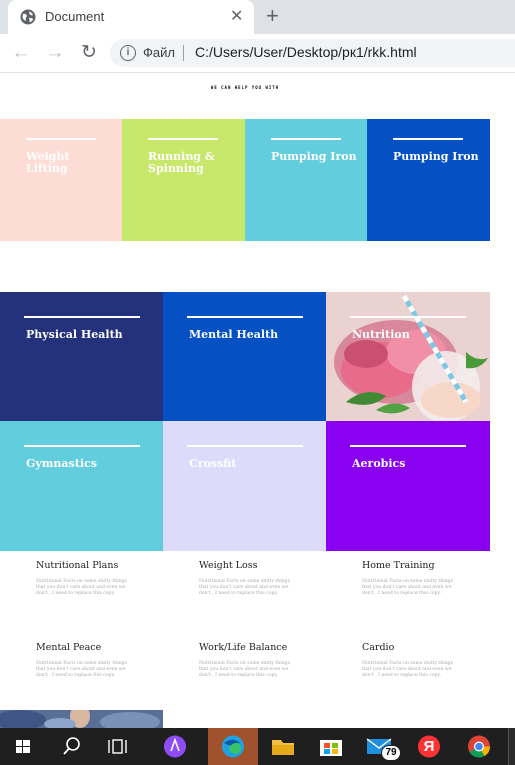 This screenshot has width=515, height=765. Describe the element at coordinates (245, 87) in the screenshot. I see `page-tagline: WE CAN HELP YOU WITH` at that location.